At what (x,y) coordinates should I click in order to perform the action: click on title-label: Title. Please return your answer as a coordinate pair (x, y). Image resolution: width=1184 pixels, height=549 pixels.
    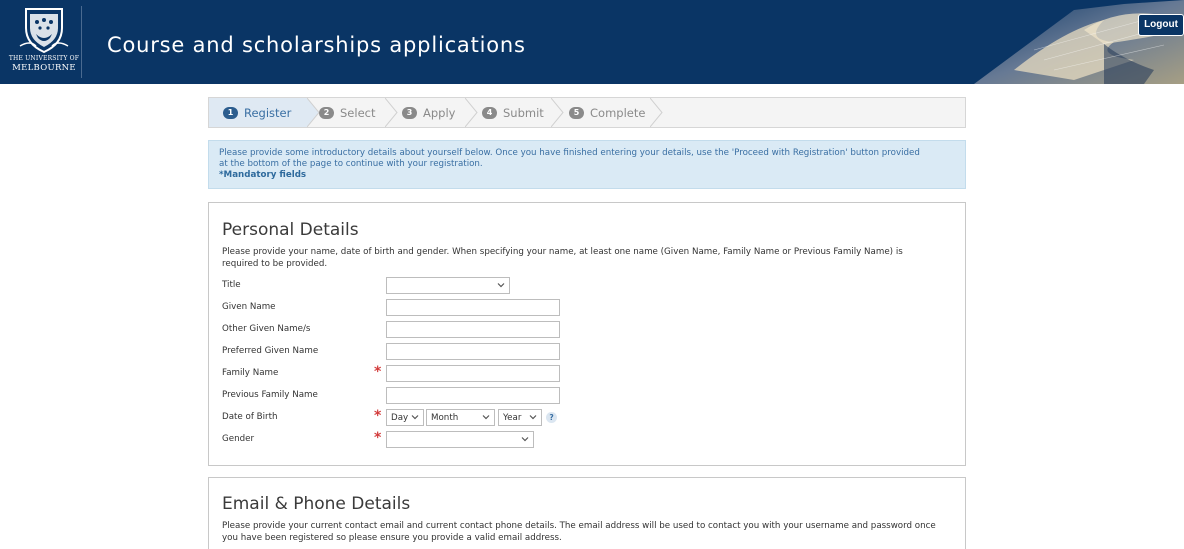
    Looking at the image, I should click on (231, 285).